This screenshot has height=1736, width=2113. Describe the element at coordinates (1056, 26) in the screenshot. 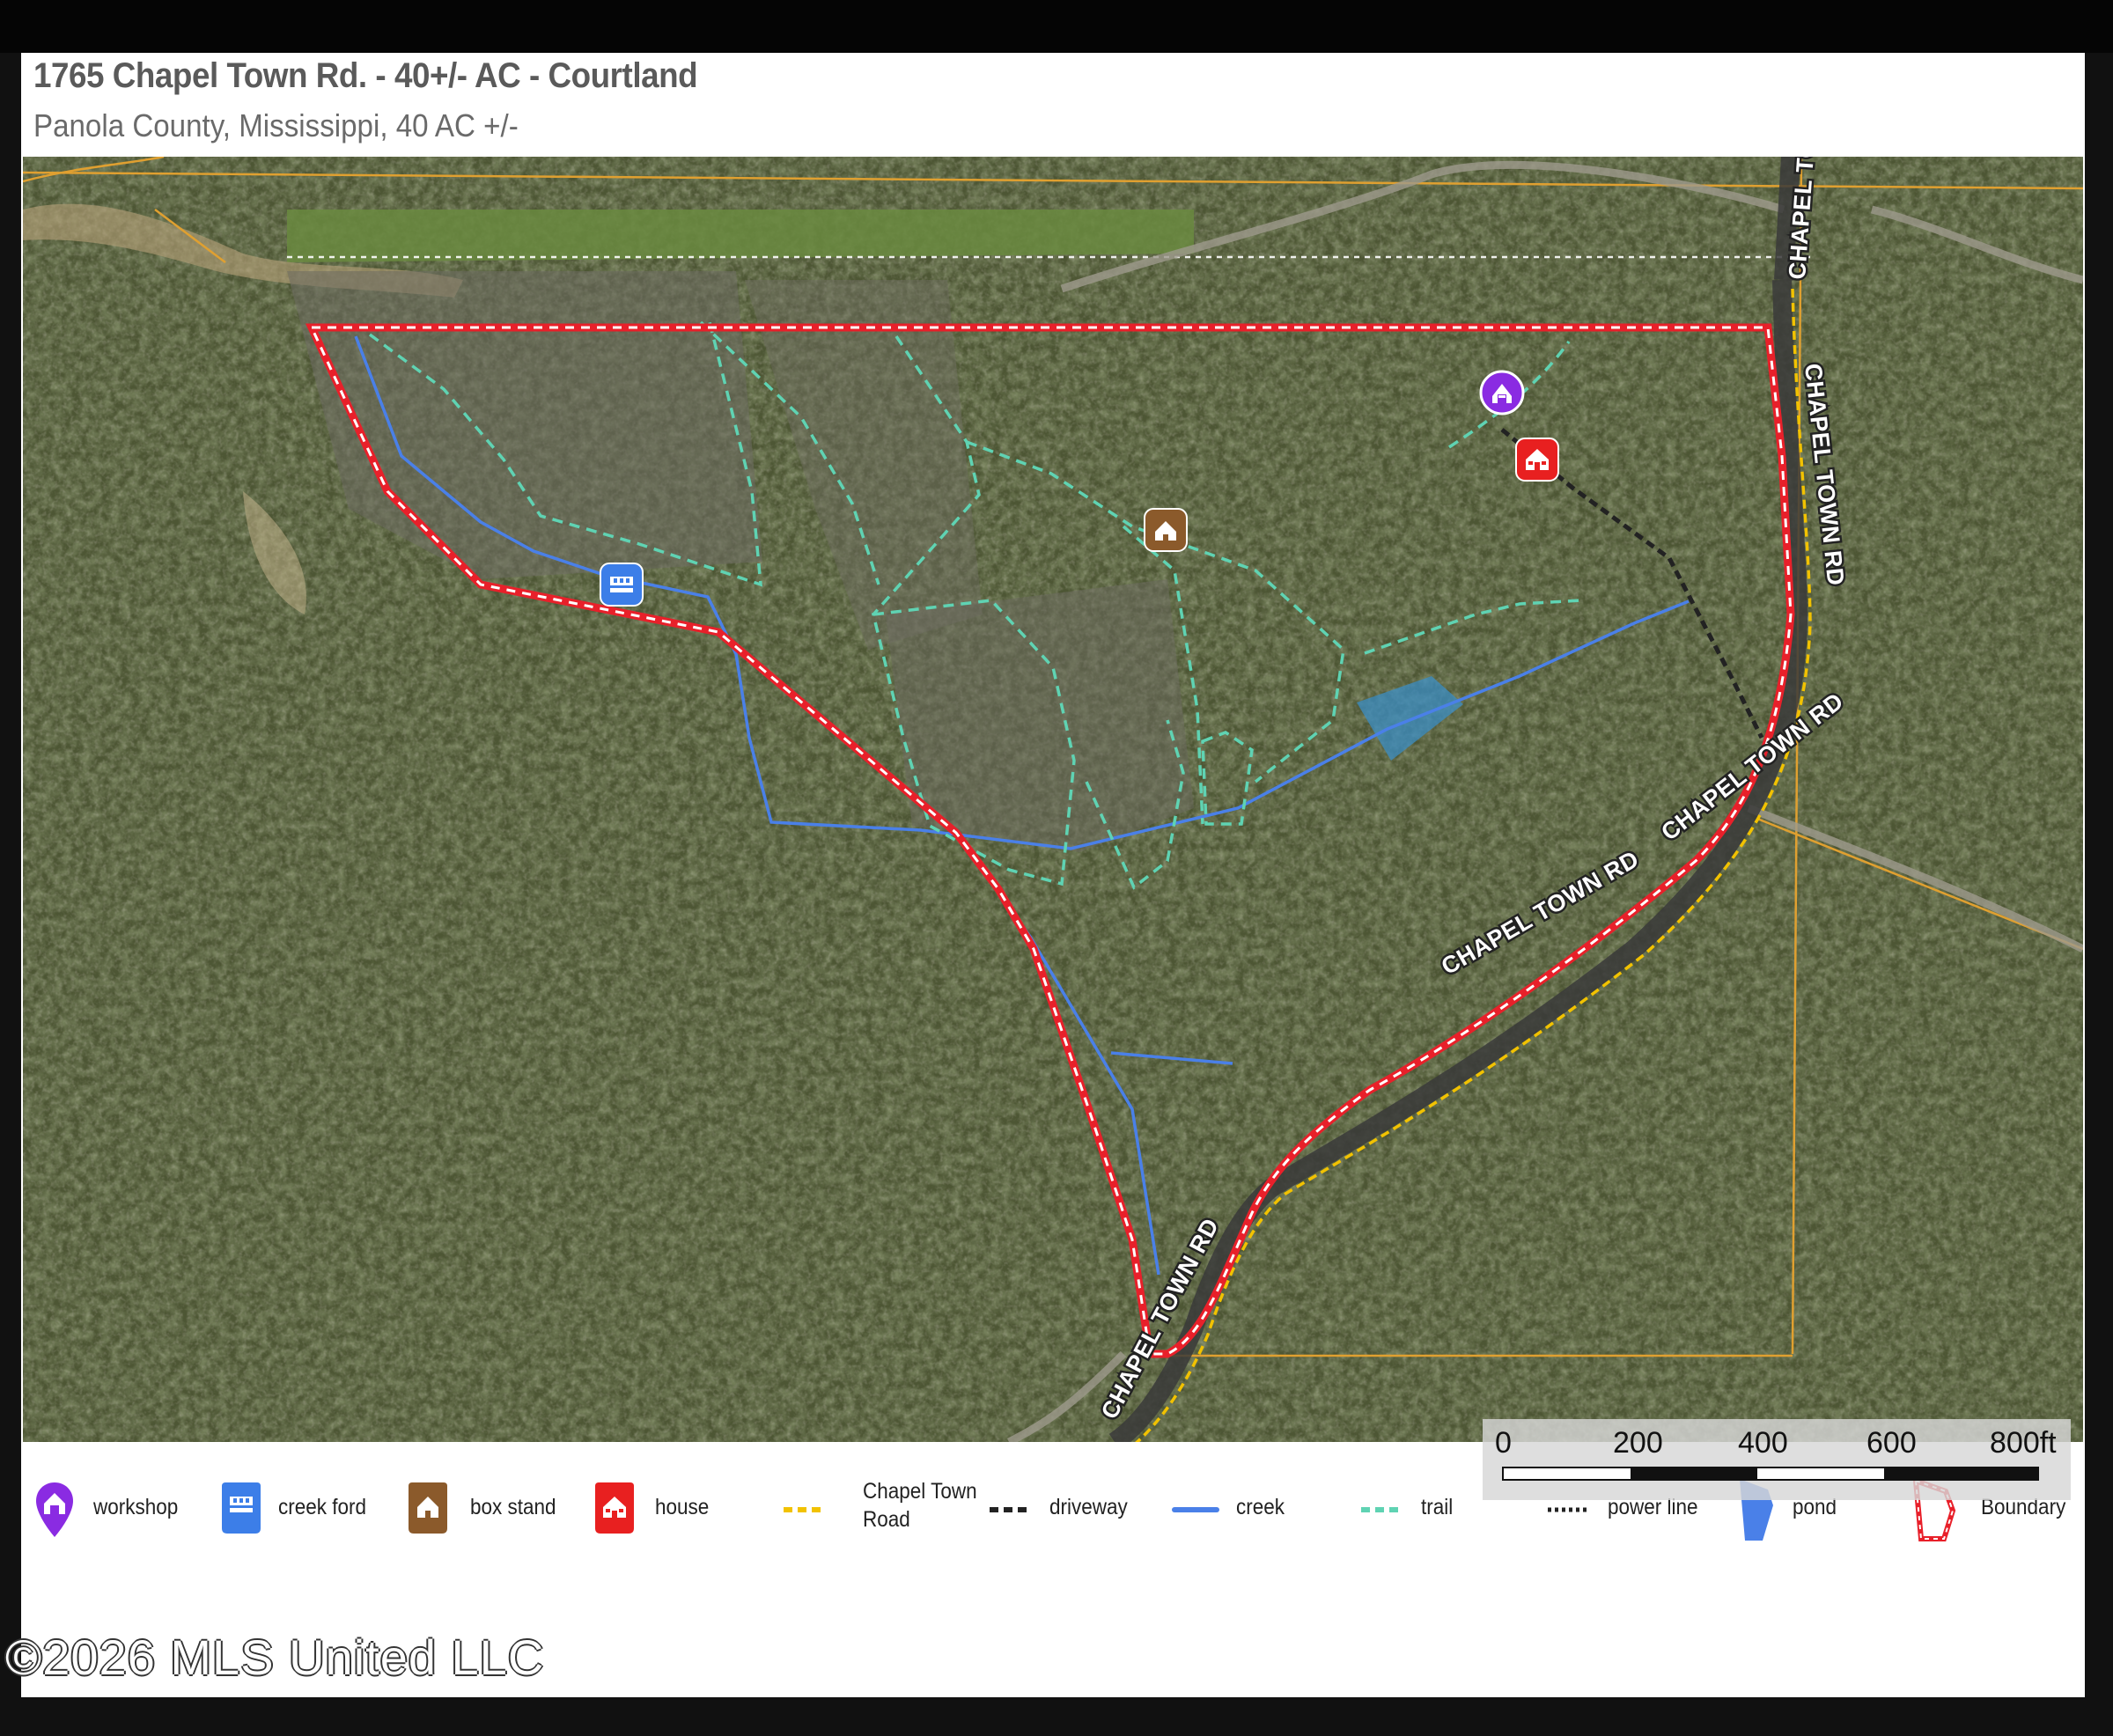

I see `top-black-bar` at that location.